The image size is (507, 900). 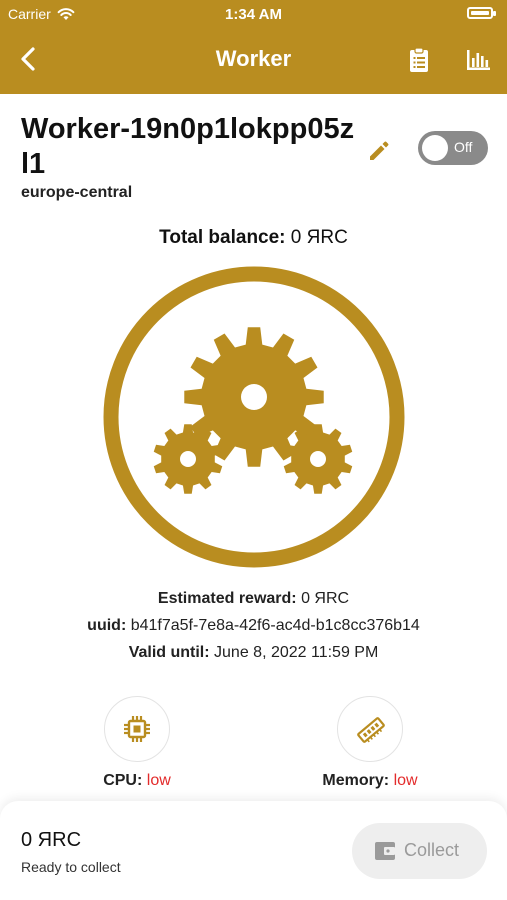 I want to click on memory-stick-icon, so click(x=371, y=730).